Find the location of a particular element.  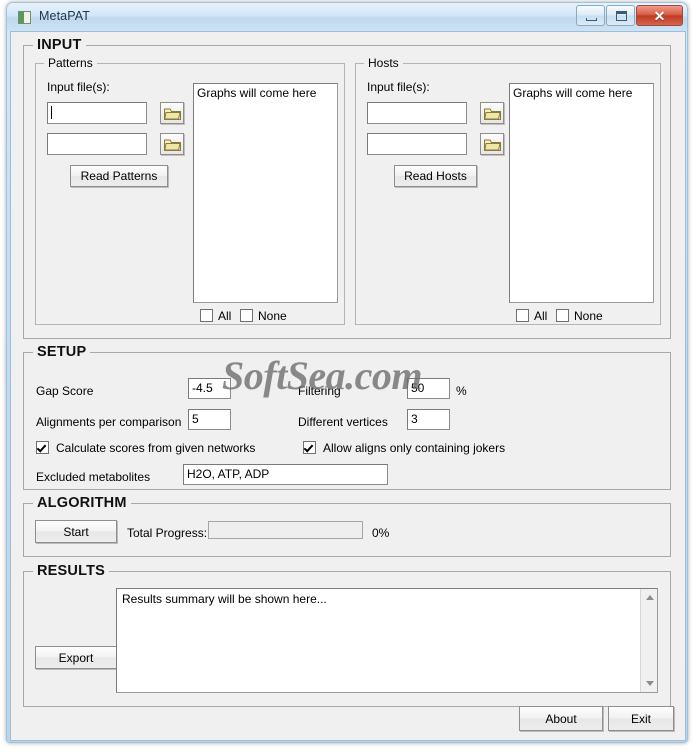

maximize-button is located at coordinates (620, 15).